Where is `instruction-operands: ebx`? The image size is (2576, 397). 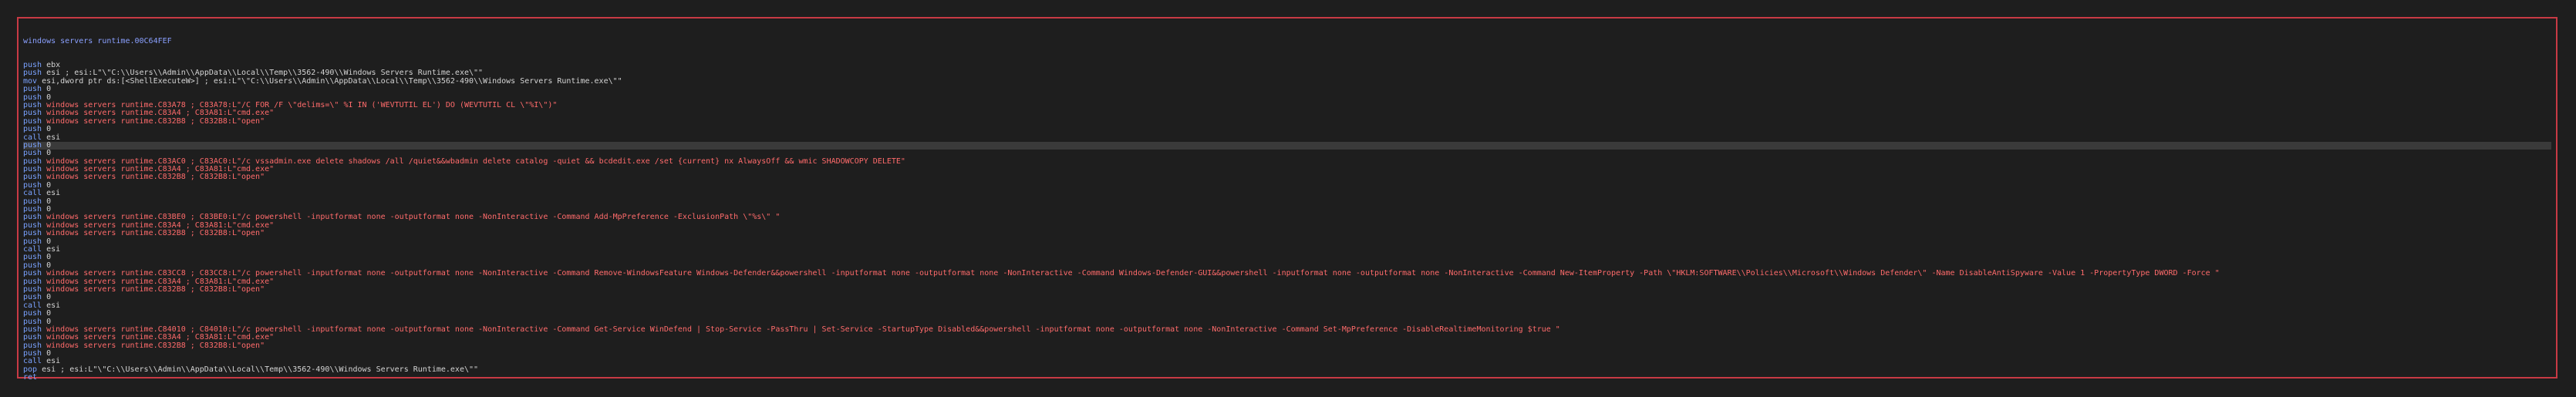
instruction-operands: ebx is located at coordinates (53, 65).